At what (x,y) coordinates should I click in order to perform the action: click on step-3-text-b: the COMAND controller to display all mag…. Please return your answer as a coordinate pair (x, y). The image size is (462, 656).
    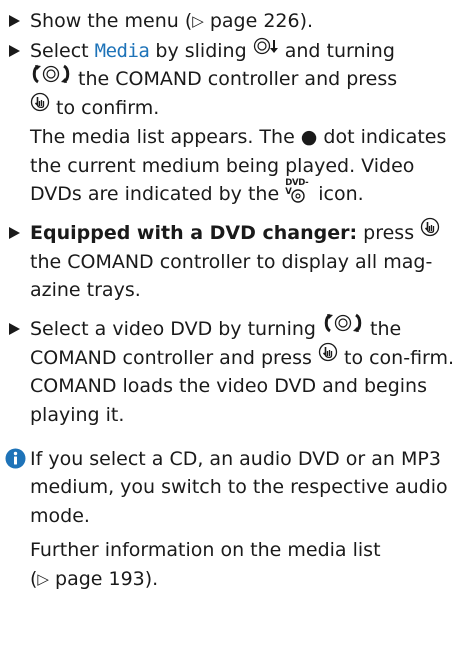
    Looking at the image, I should click on (231, 276).